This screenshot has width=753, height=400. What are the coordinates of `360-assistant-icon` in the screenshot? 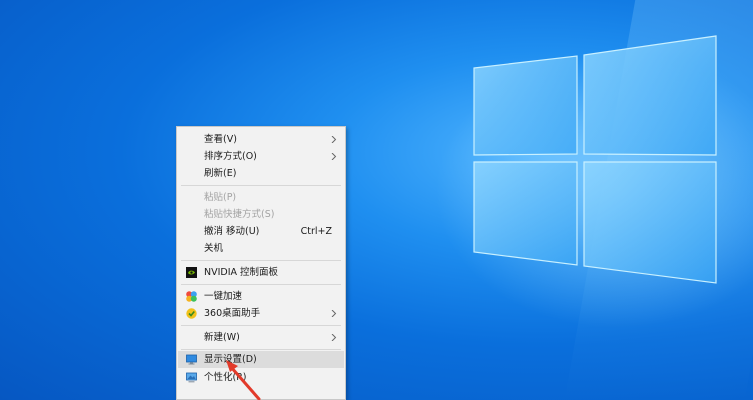 It's located at (191, 313).